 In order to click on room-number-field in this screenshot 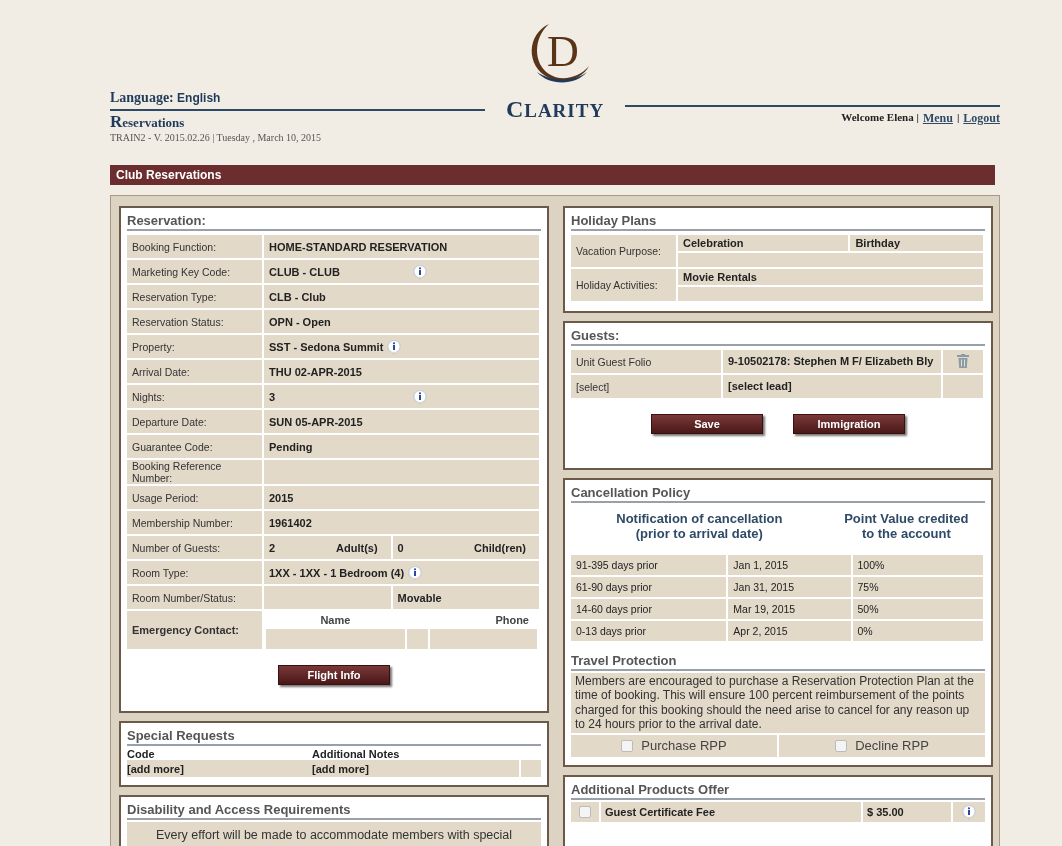, I will do `click(328, 597)`.